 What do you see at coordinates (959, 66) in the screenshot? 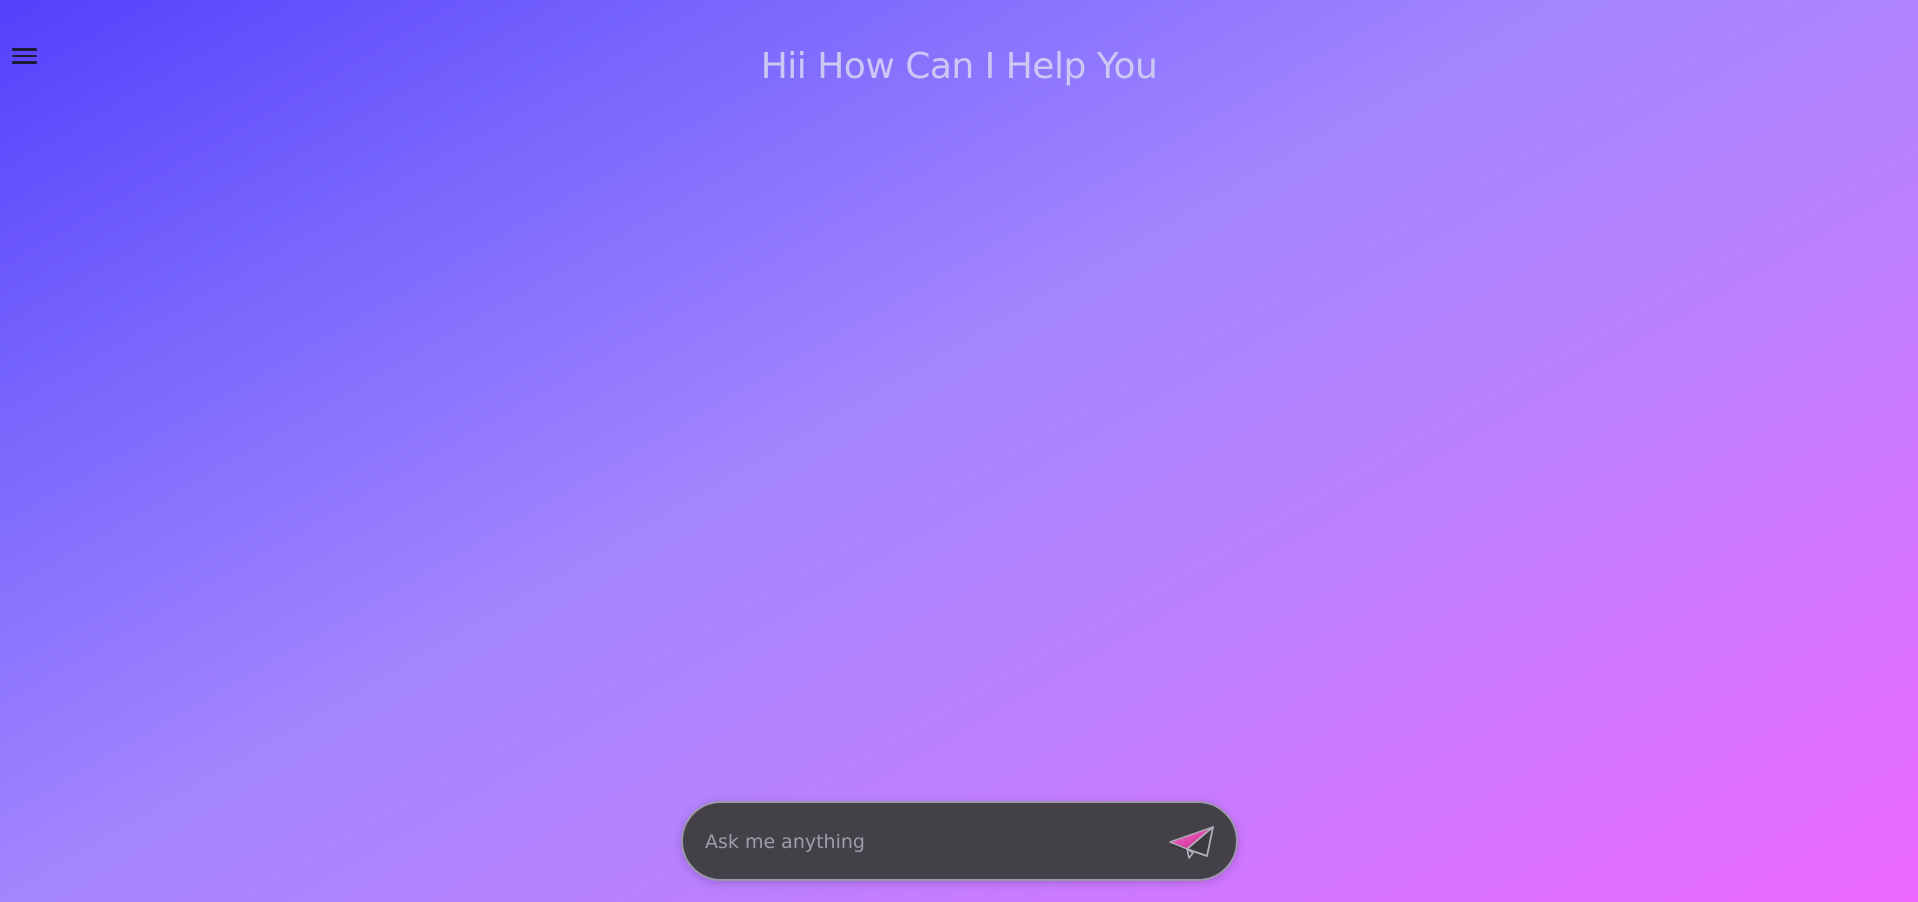
I see `page-title: Hii How Can I Help You` at bounding box center [959, 66].